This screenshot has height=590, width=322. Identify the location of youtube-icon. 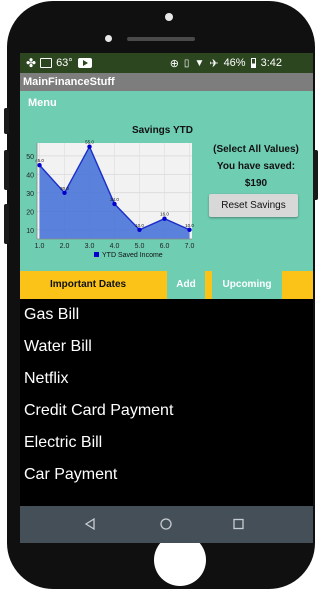
(84, 63).